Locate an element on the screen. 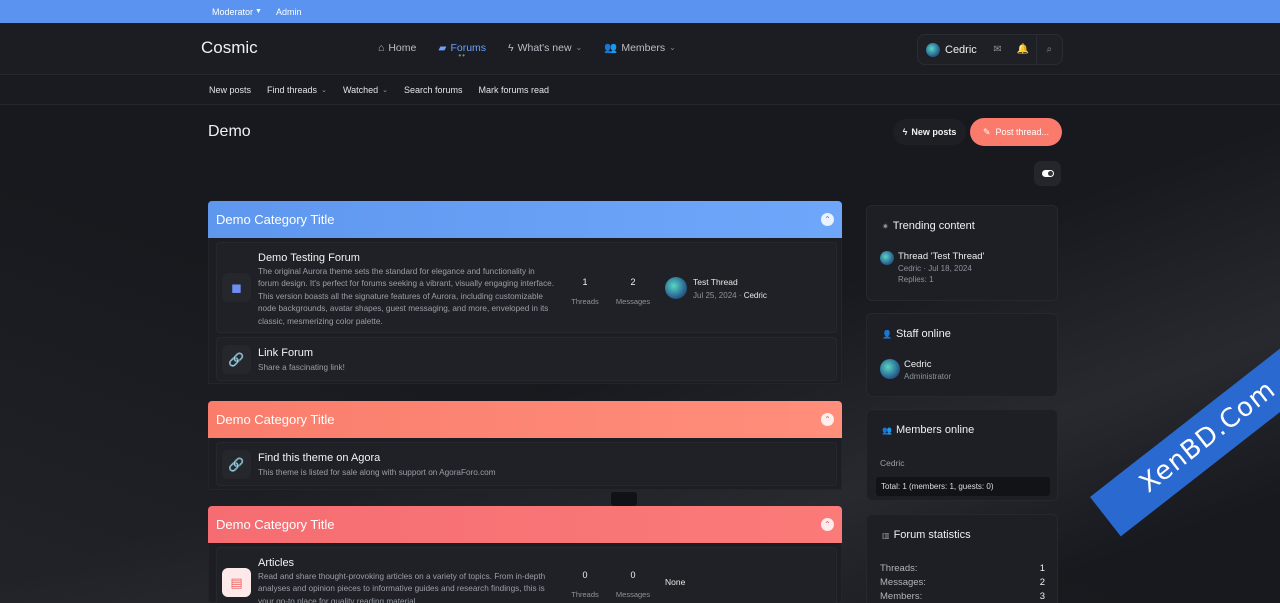 The image size is (1280, 603). node-title: Demo Testing Forum is located at coordinates (309, 258).